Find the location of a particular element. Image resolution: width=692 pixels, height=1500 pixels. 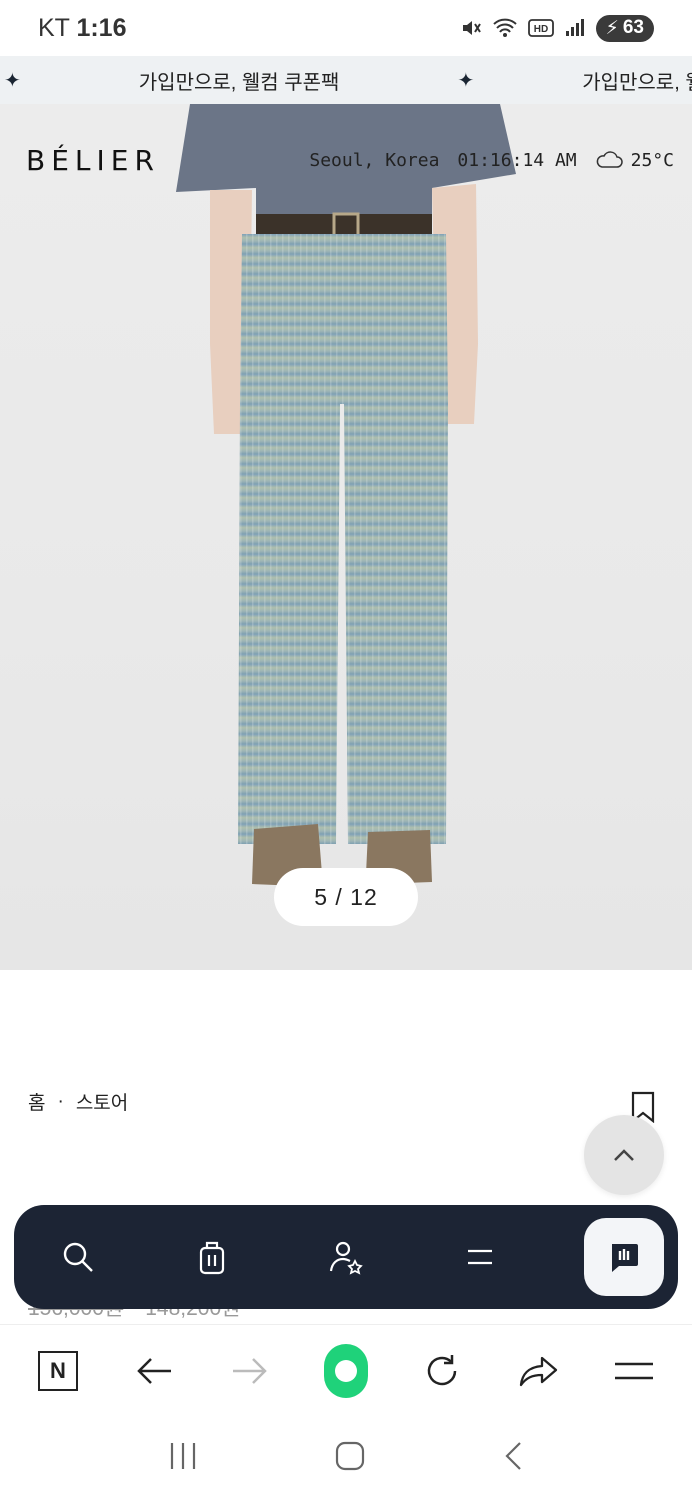

carrier: KT is located at coordinates (54, 27).